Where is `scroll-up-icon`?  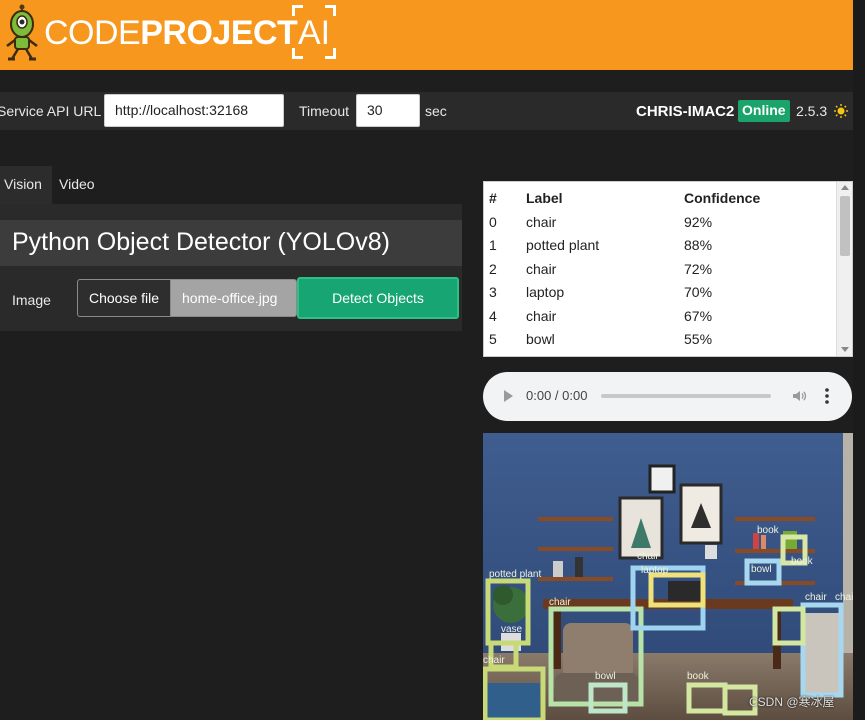
scroll-up-icon is located at coordinates (845, 187).